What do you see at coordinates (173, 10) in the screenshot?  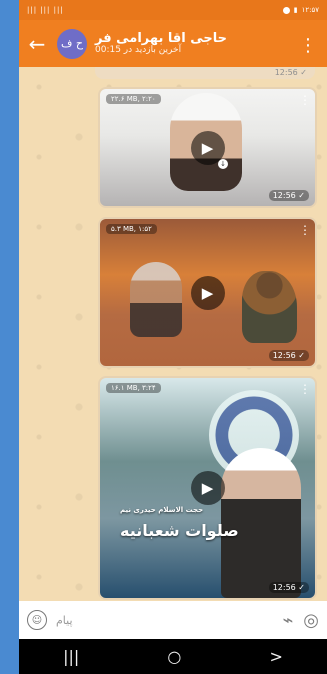 I see `status-bar: ||| ||| ||| ▮ ۱۲:۵۷` at bounding box center [173, 10].